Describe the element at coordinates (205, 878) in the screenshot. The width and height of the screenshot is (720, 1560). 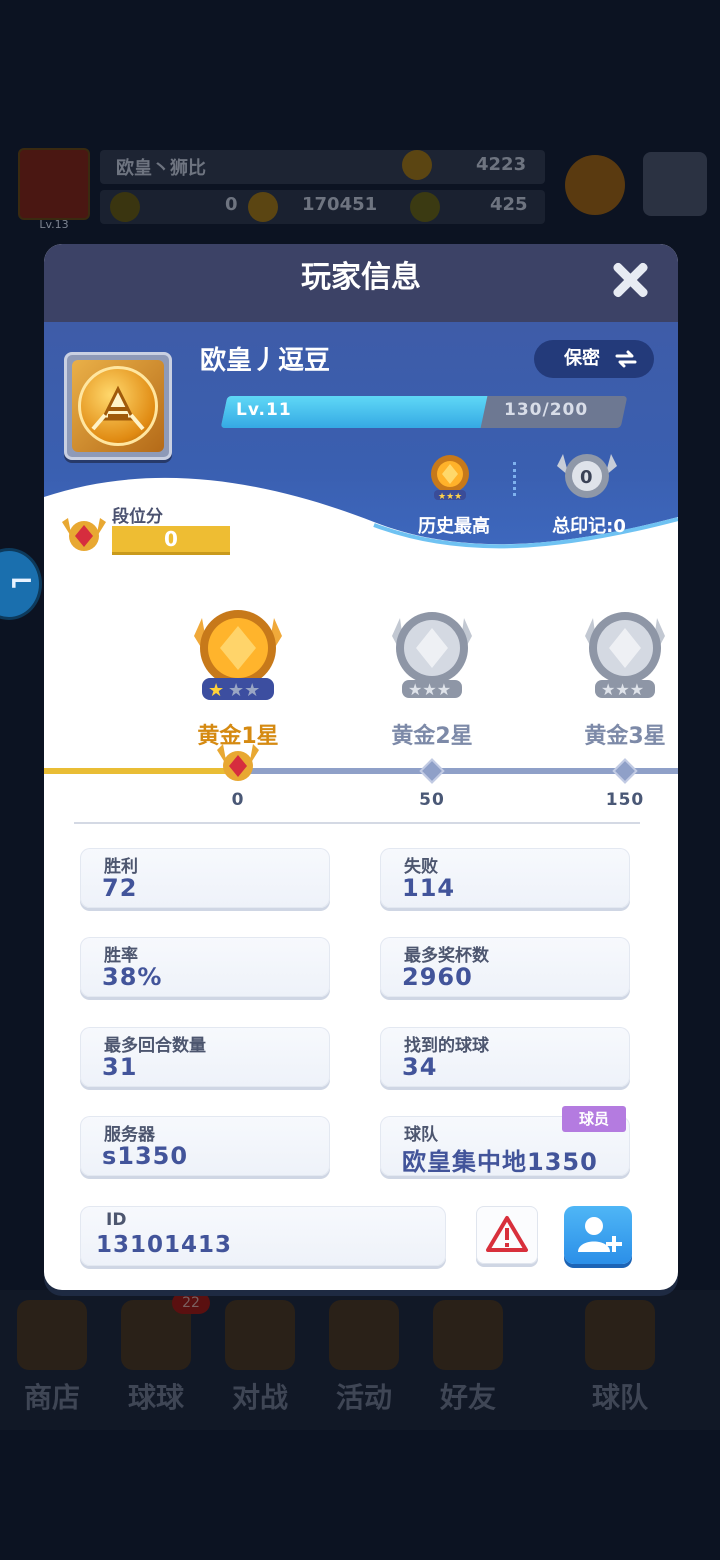
I see `stat-wins: 胜利 72` at that location.